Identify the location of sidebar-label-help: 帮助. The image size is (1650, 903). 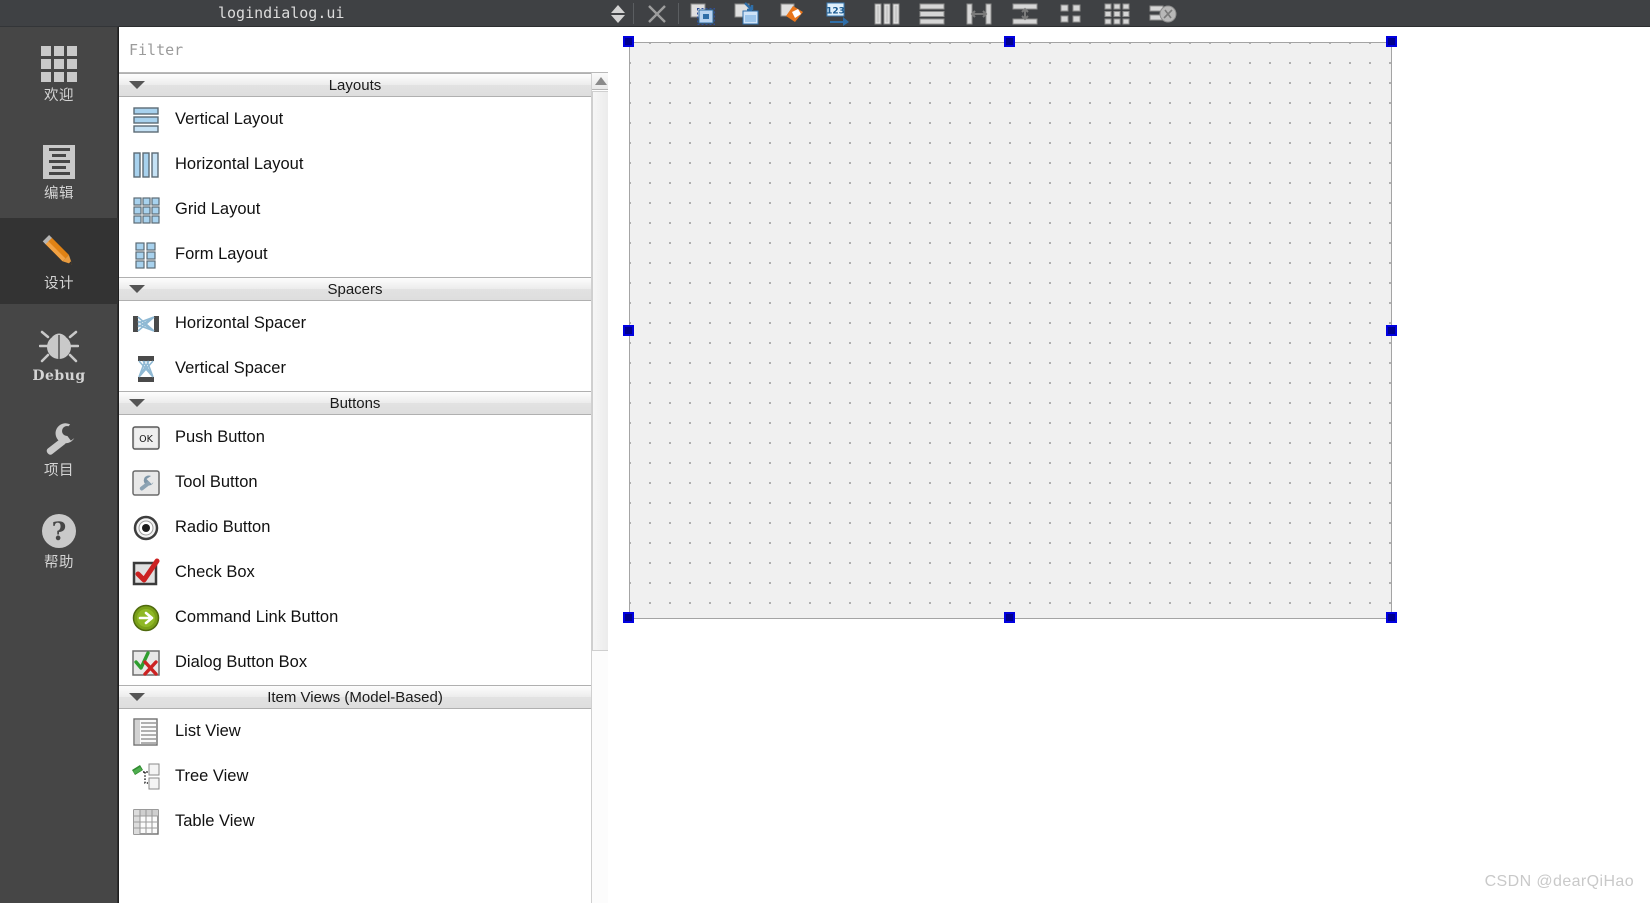
(59, 562).